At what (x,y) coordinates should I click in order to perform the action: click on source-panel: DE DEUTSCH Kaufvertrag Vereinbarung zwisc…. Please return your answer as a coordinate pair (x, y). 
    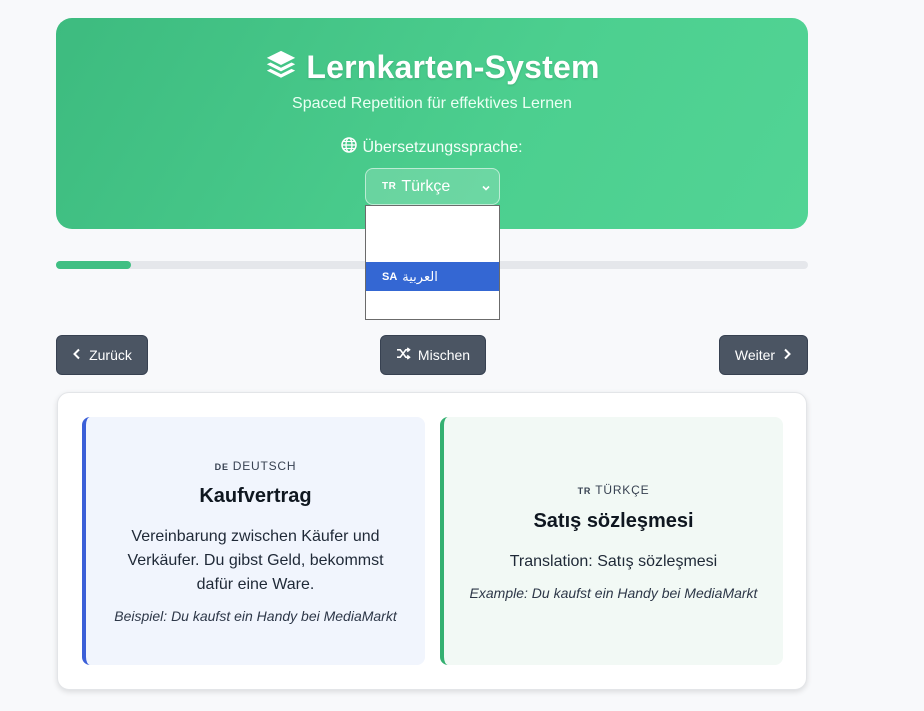
    Looking at the image, I should click on (253, 541).